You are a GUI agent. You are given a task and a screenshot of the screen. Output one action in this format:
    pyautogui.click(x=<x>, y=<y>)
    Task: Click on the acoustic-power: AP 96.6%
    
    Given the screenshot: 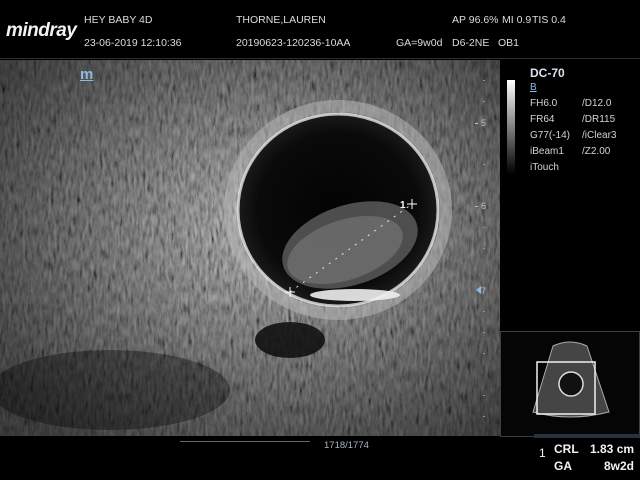 What is the action you would take?
    pyautogui.click(x=475, y=20)
    